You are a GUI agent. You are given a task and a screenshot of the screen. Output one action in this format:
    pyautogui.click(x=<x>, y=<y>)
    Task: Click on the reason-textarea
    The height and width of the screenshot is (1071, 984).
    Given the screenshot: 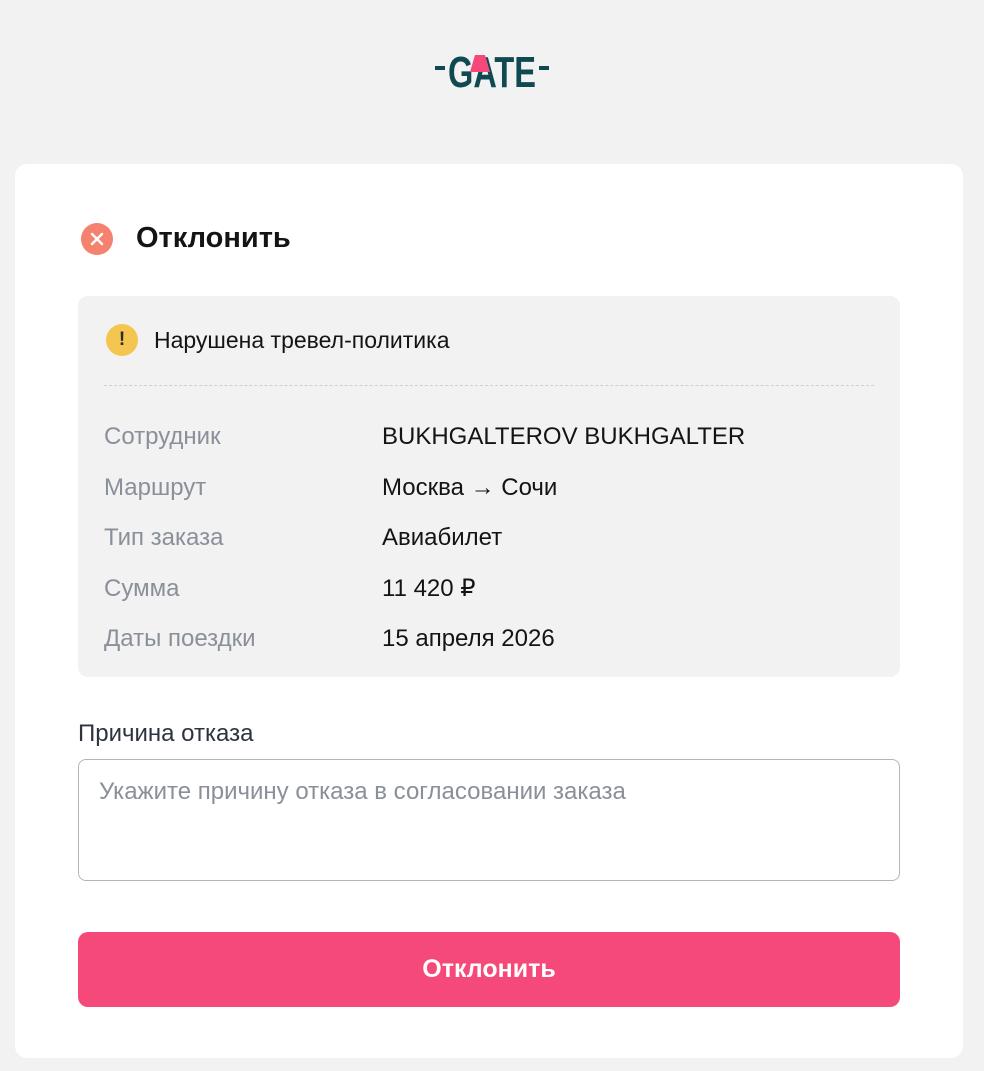 What is the action you would take?
    pyautogui.click(x=489, y=820)
    